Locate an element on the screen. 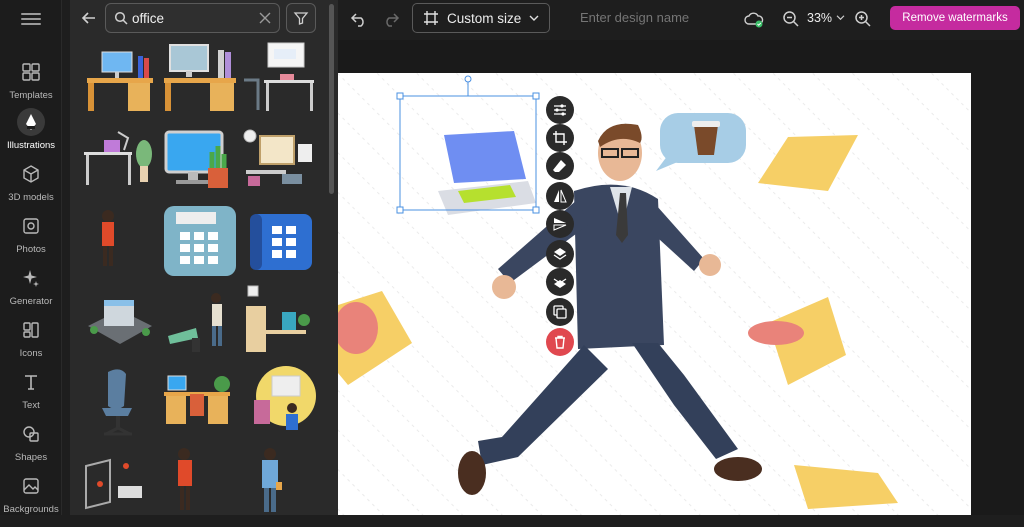 This screenshot has width=1024, height=527. flip-horizontal-button is located at coordinates (560, 196).